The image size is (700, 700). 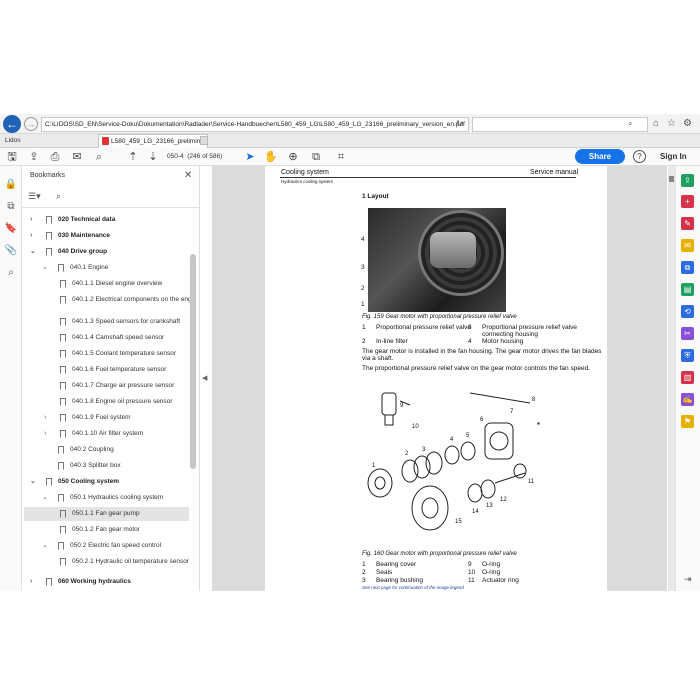 What do you see at coordinates (364, 327) in the screenshot?
I see `fig159-num-1: 1` at bounding box center [364, 327].